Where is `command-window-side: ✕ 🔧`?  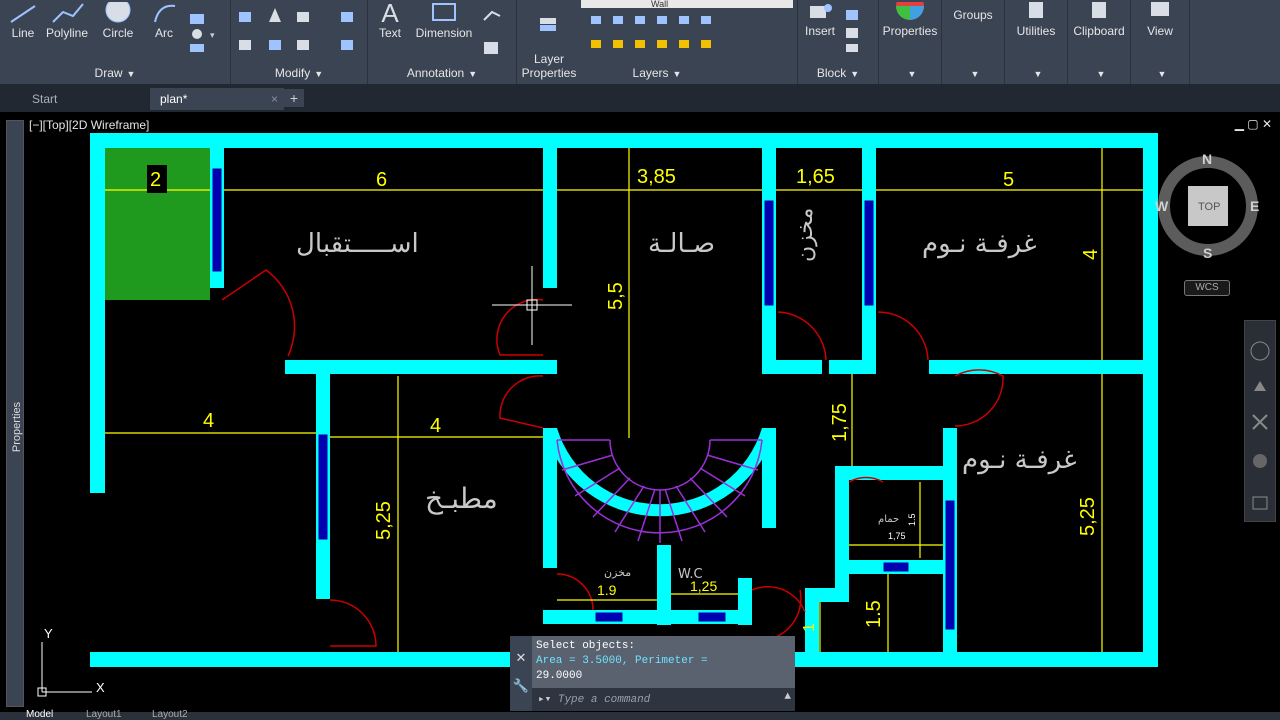
command-window-side: ✕ 🔧 is located at coordinates (521, 673).